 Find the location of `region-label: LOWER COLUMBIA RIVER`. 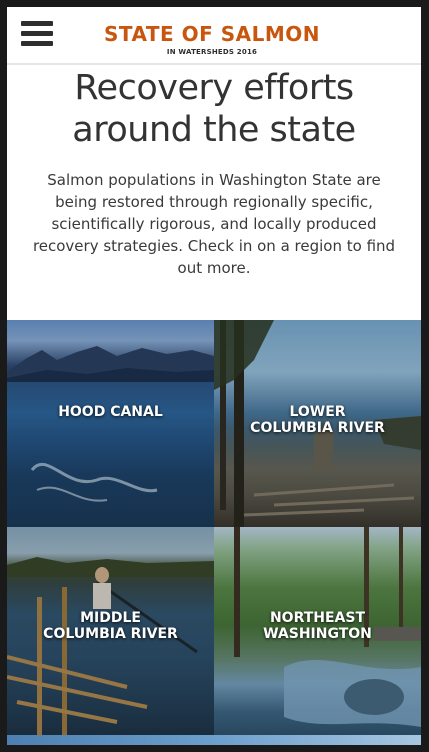

region-label: LOWER COLUMBIA RIVER is located at coordinates (317, 420).